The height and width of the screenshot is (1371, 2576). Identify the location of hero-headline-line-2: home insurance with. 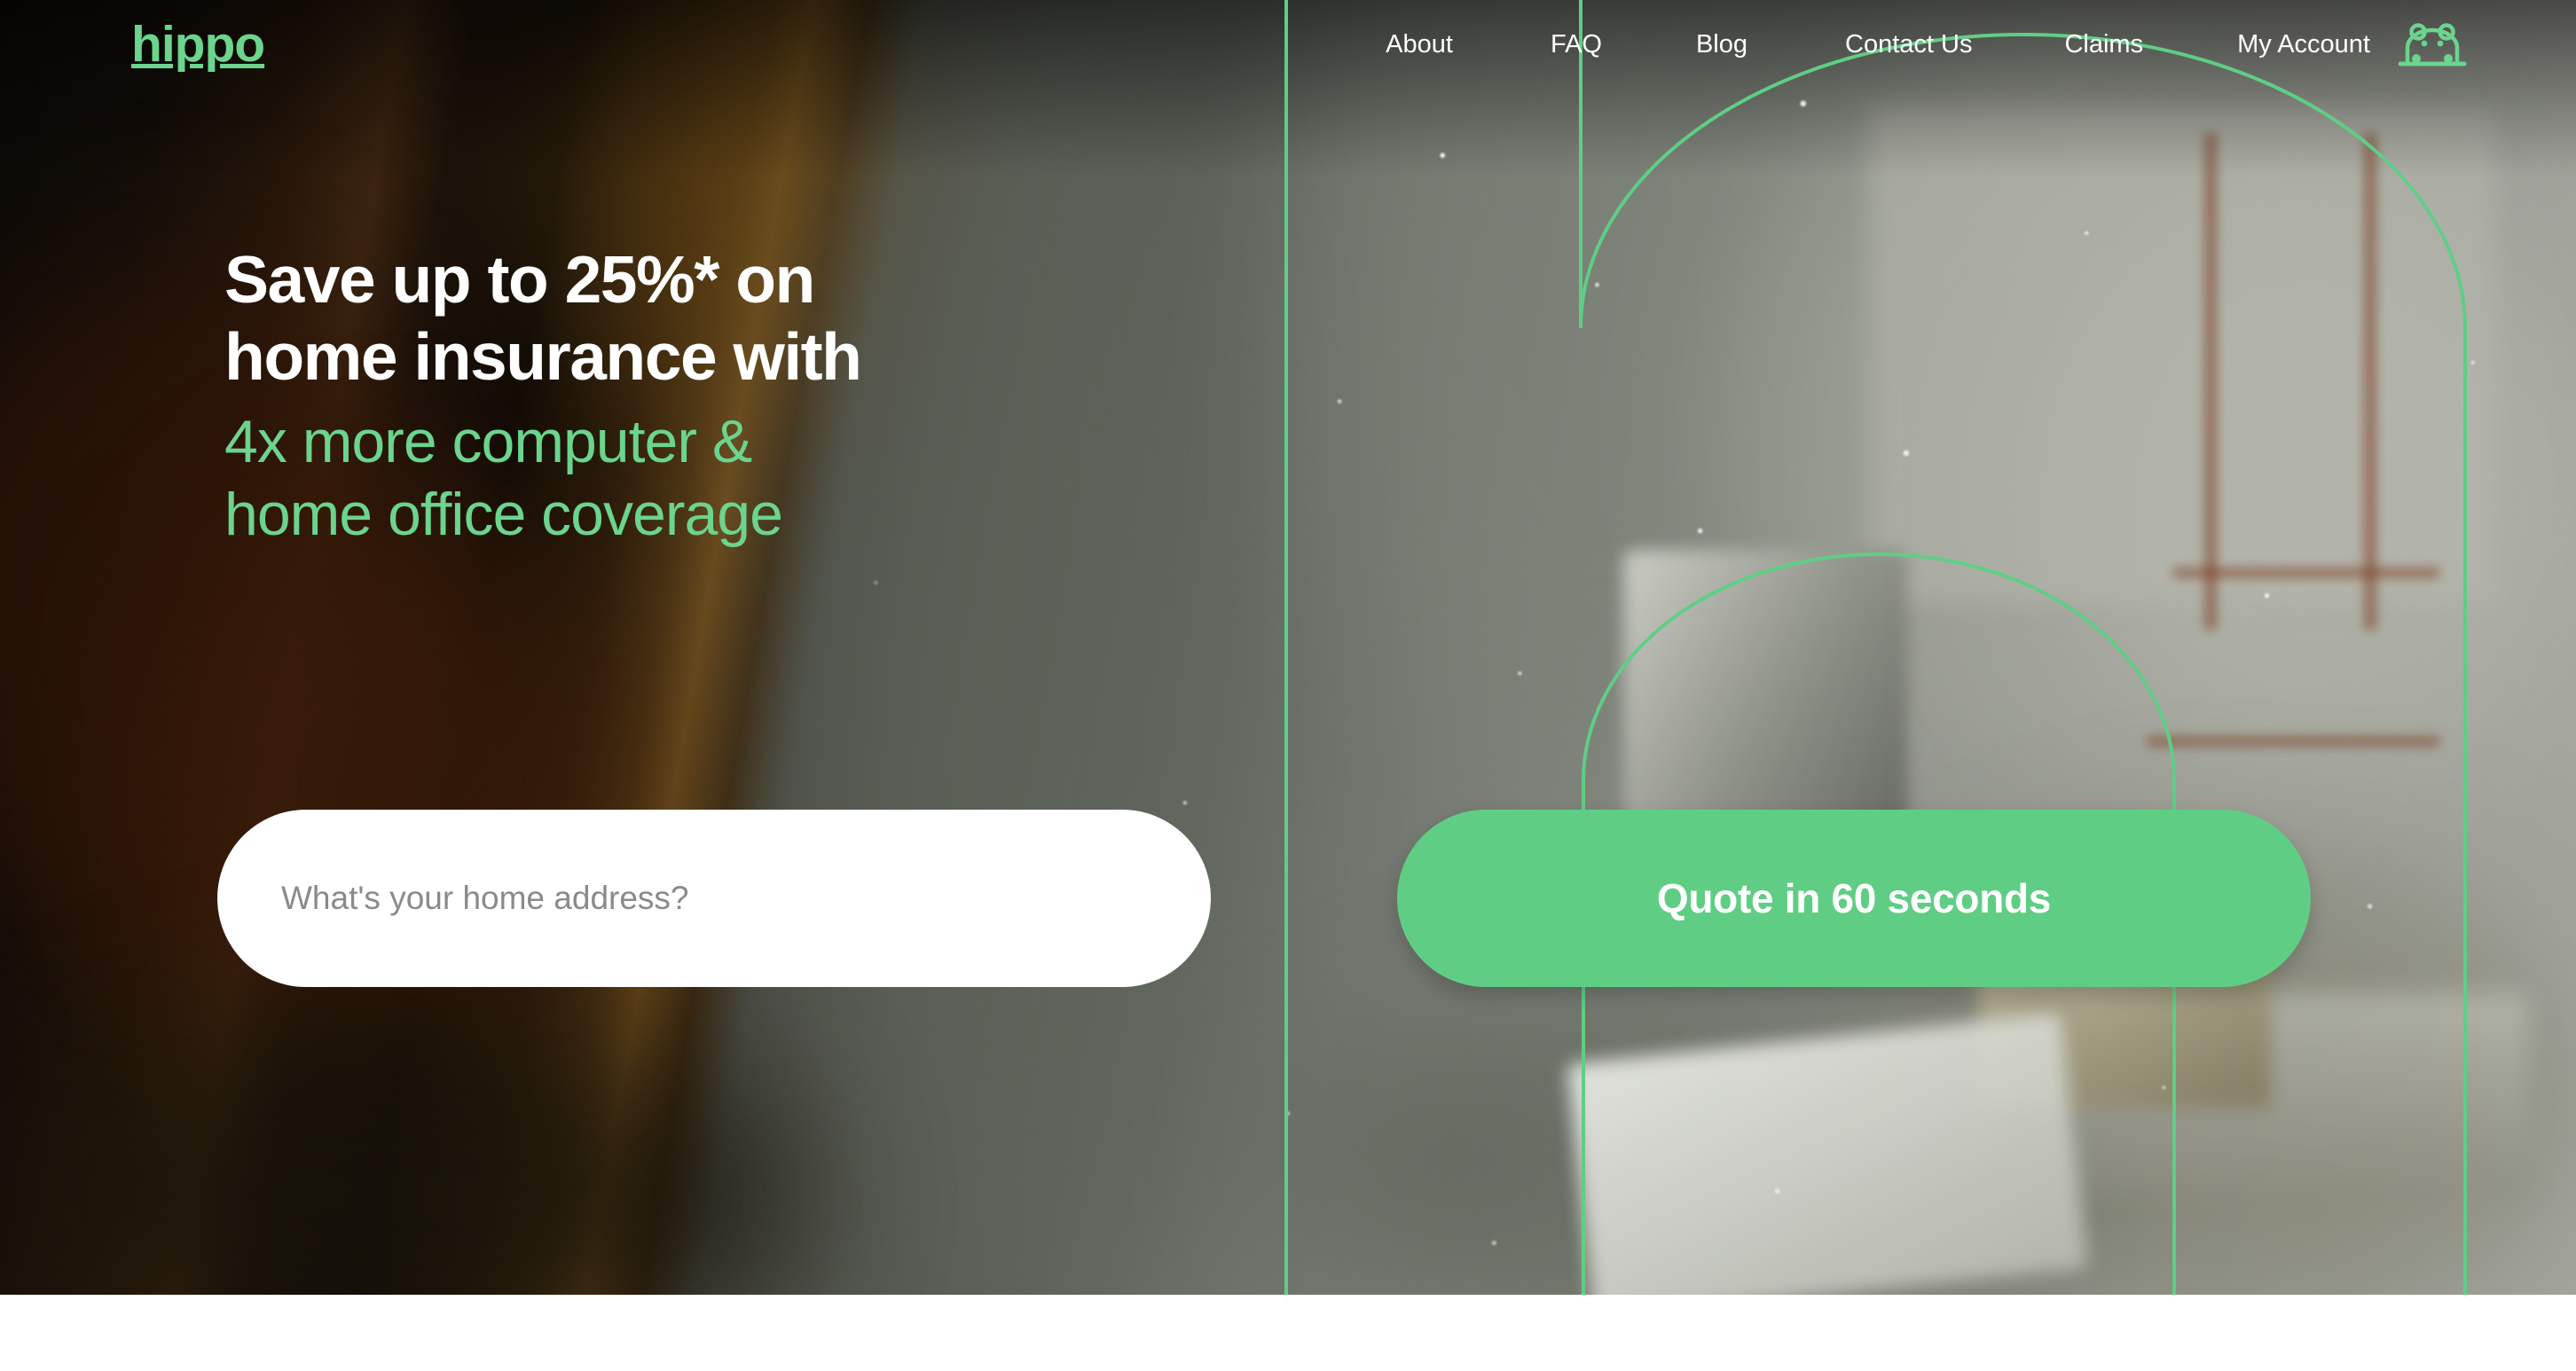
(543, 356).